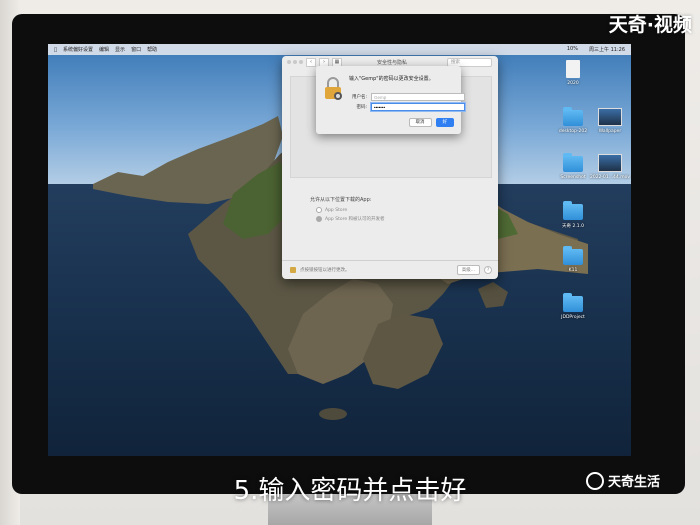  What do you see at coordinates (152, 49) in the screenshot?
I see `menu-item-help: 帮助` at bounding box center [152, 49].